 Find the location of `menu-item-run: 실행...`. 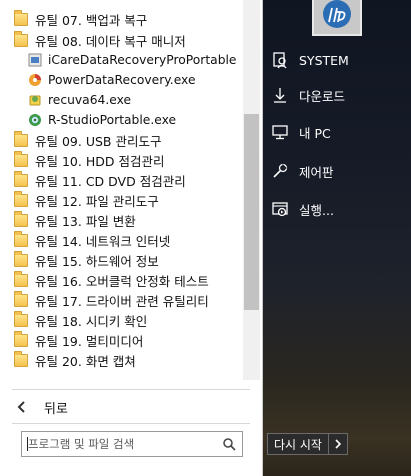

menu-item-run: 실행... is located at coordinates (336, 209).